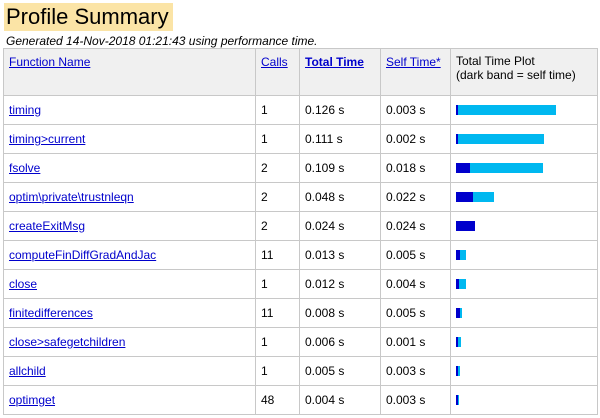 The width and height of the screenshot is (600, 418). Describe the element at coordinates (129, 313) in the screenshot. I see `function-name-cell: finitedifferences` at that location.